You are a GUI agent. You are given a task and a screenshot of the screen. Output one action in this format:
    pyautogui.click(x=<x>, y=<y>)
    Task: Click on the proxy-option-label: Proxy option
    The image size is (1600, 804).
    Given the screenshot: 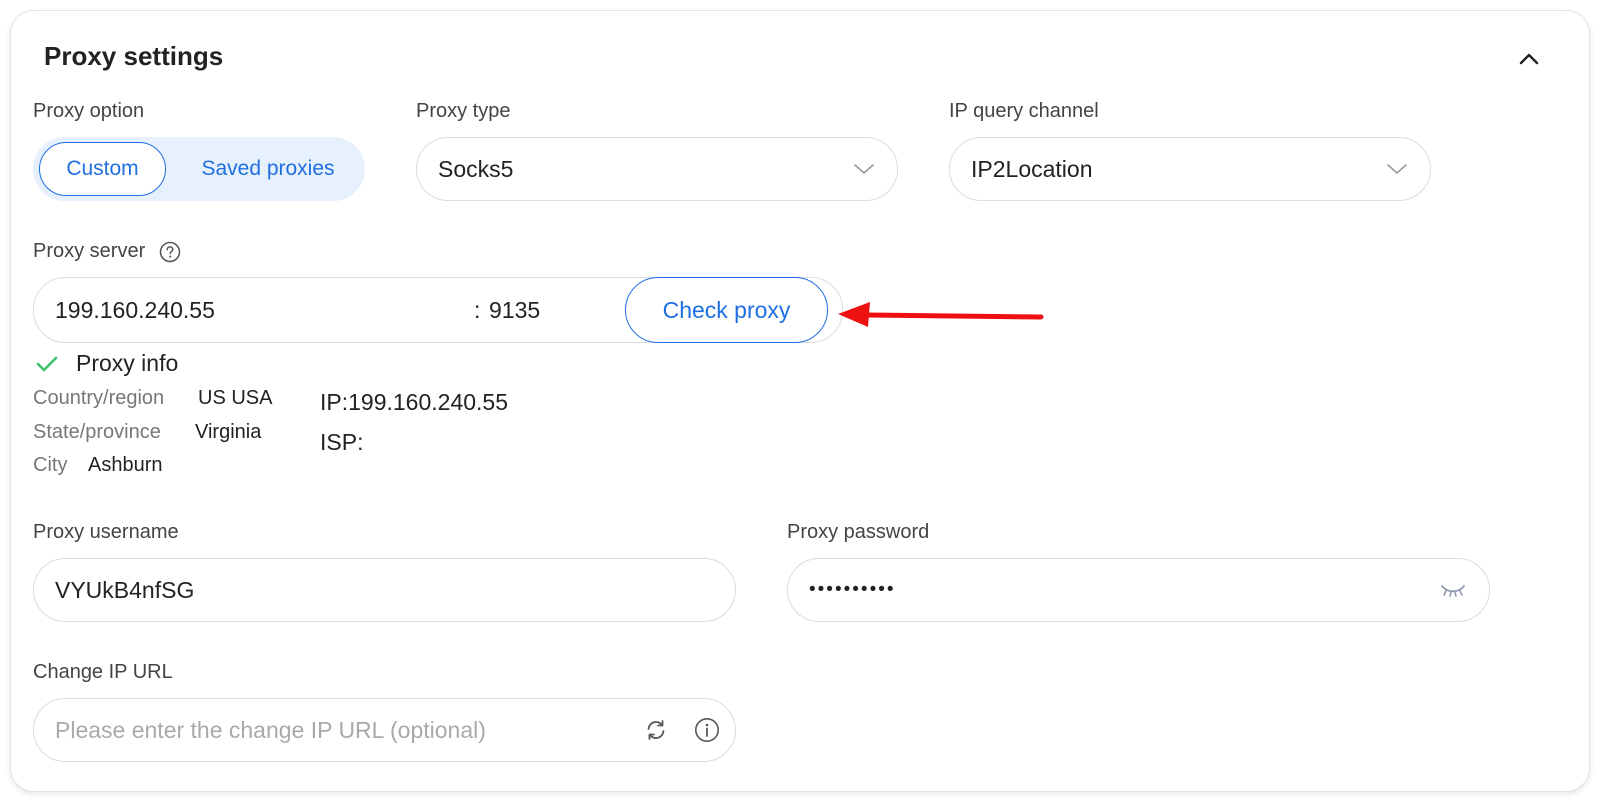 What is the action you would take?
    pyautogui.click(x=89, y=111)
    